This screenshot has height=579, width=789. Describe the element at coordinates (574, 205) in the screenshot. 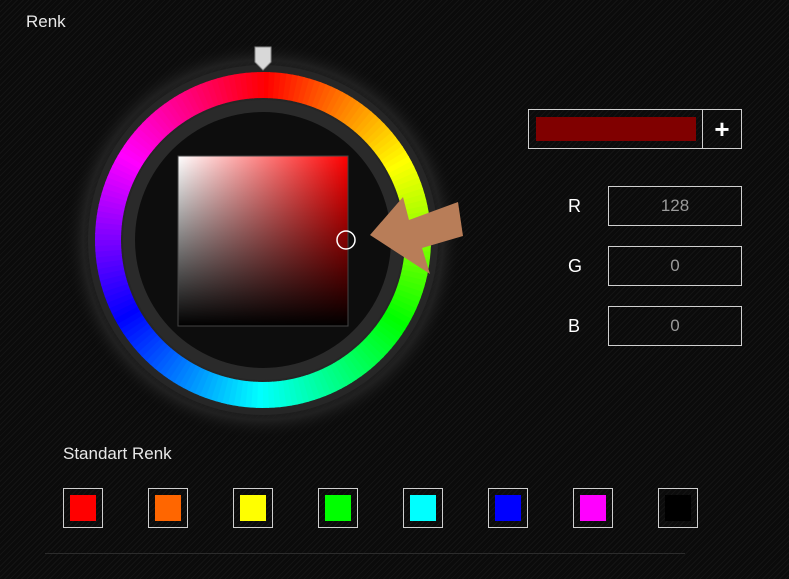

I see `channel-r-label: R` at that location.